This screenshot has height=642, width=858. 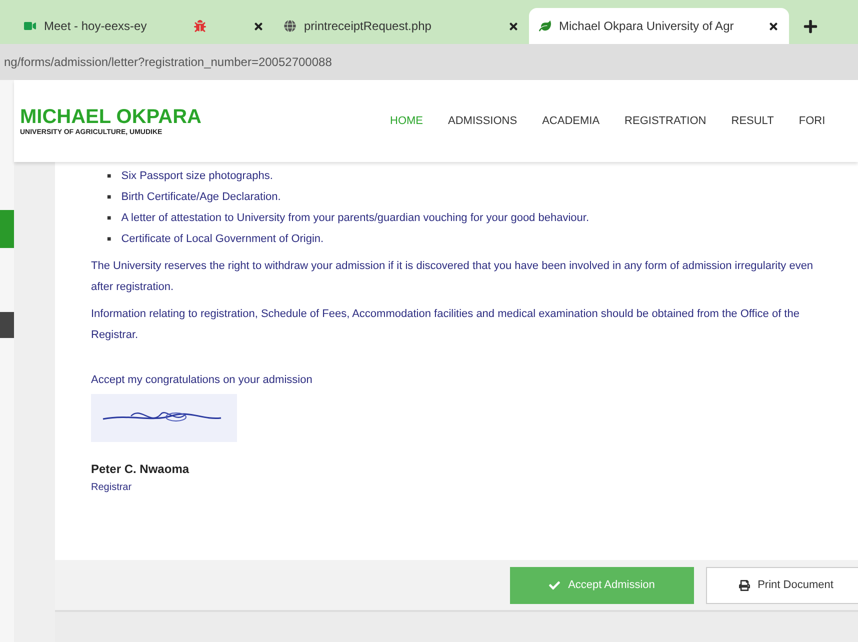 I want to click on letter-paragraph: Information relating to registration, Schedule of Fees, Accommodation facilities and medical examination should be obtained from the Office of the Registrar., so click(x=445, y=325).